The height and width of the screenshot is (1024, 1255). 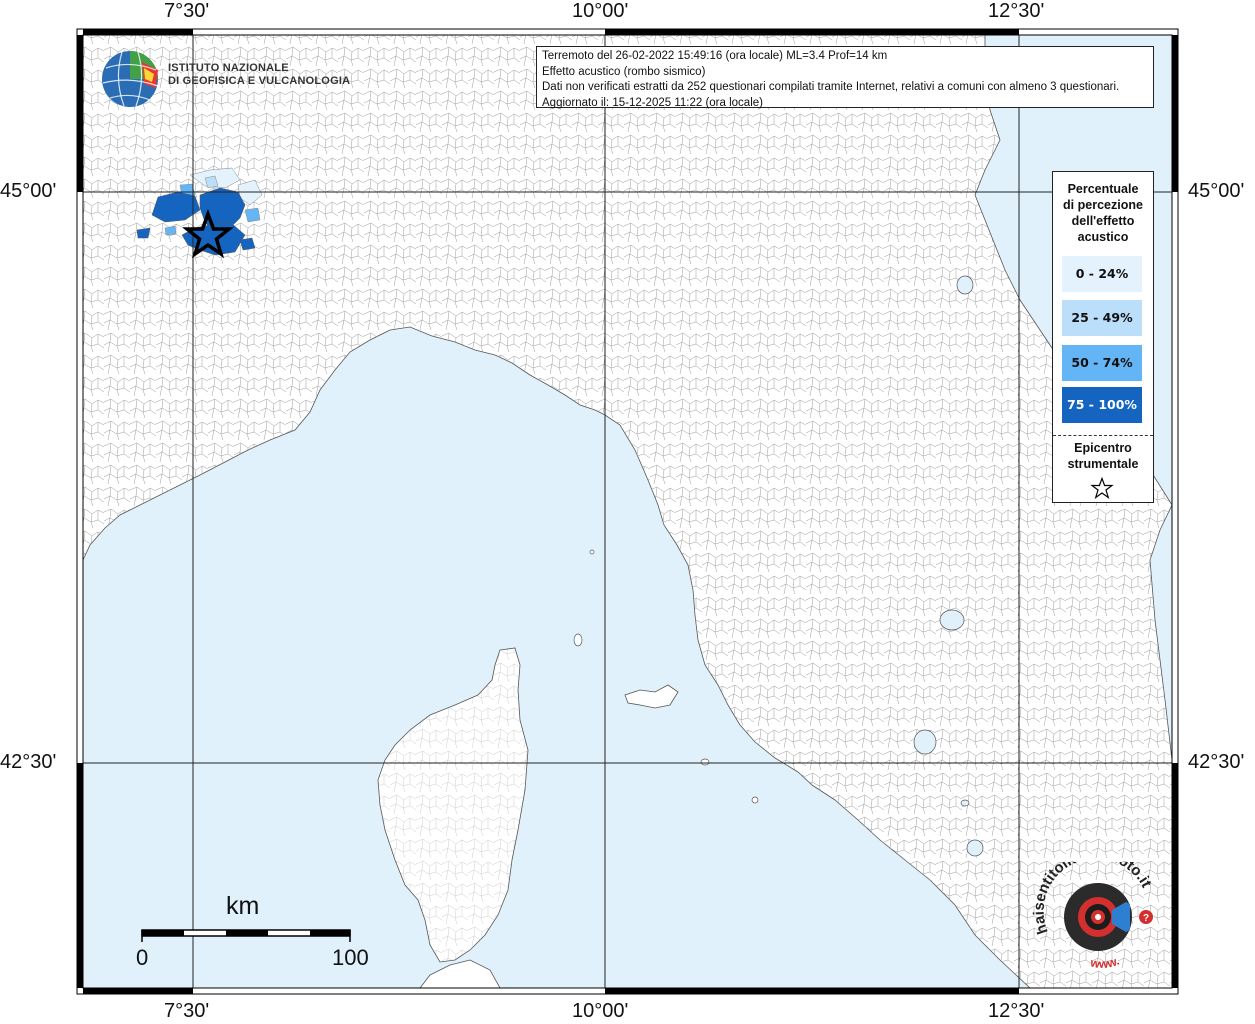 What do you see at coordinates (600, 1011) in the screenshot?
I see `bottom-tick-label: 10°00'` at bounding box center [600, 1011].